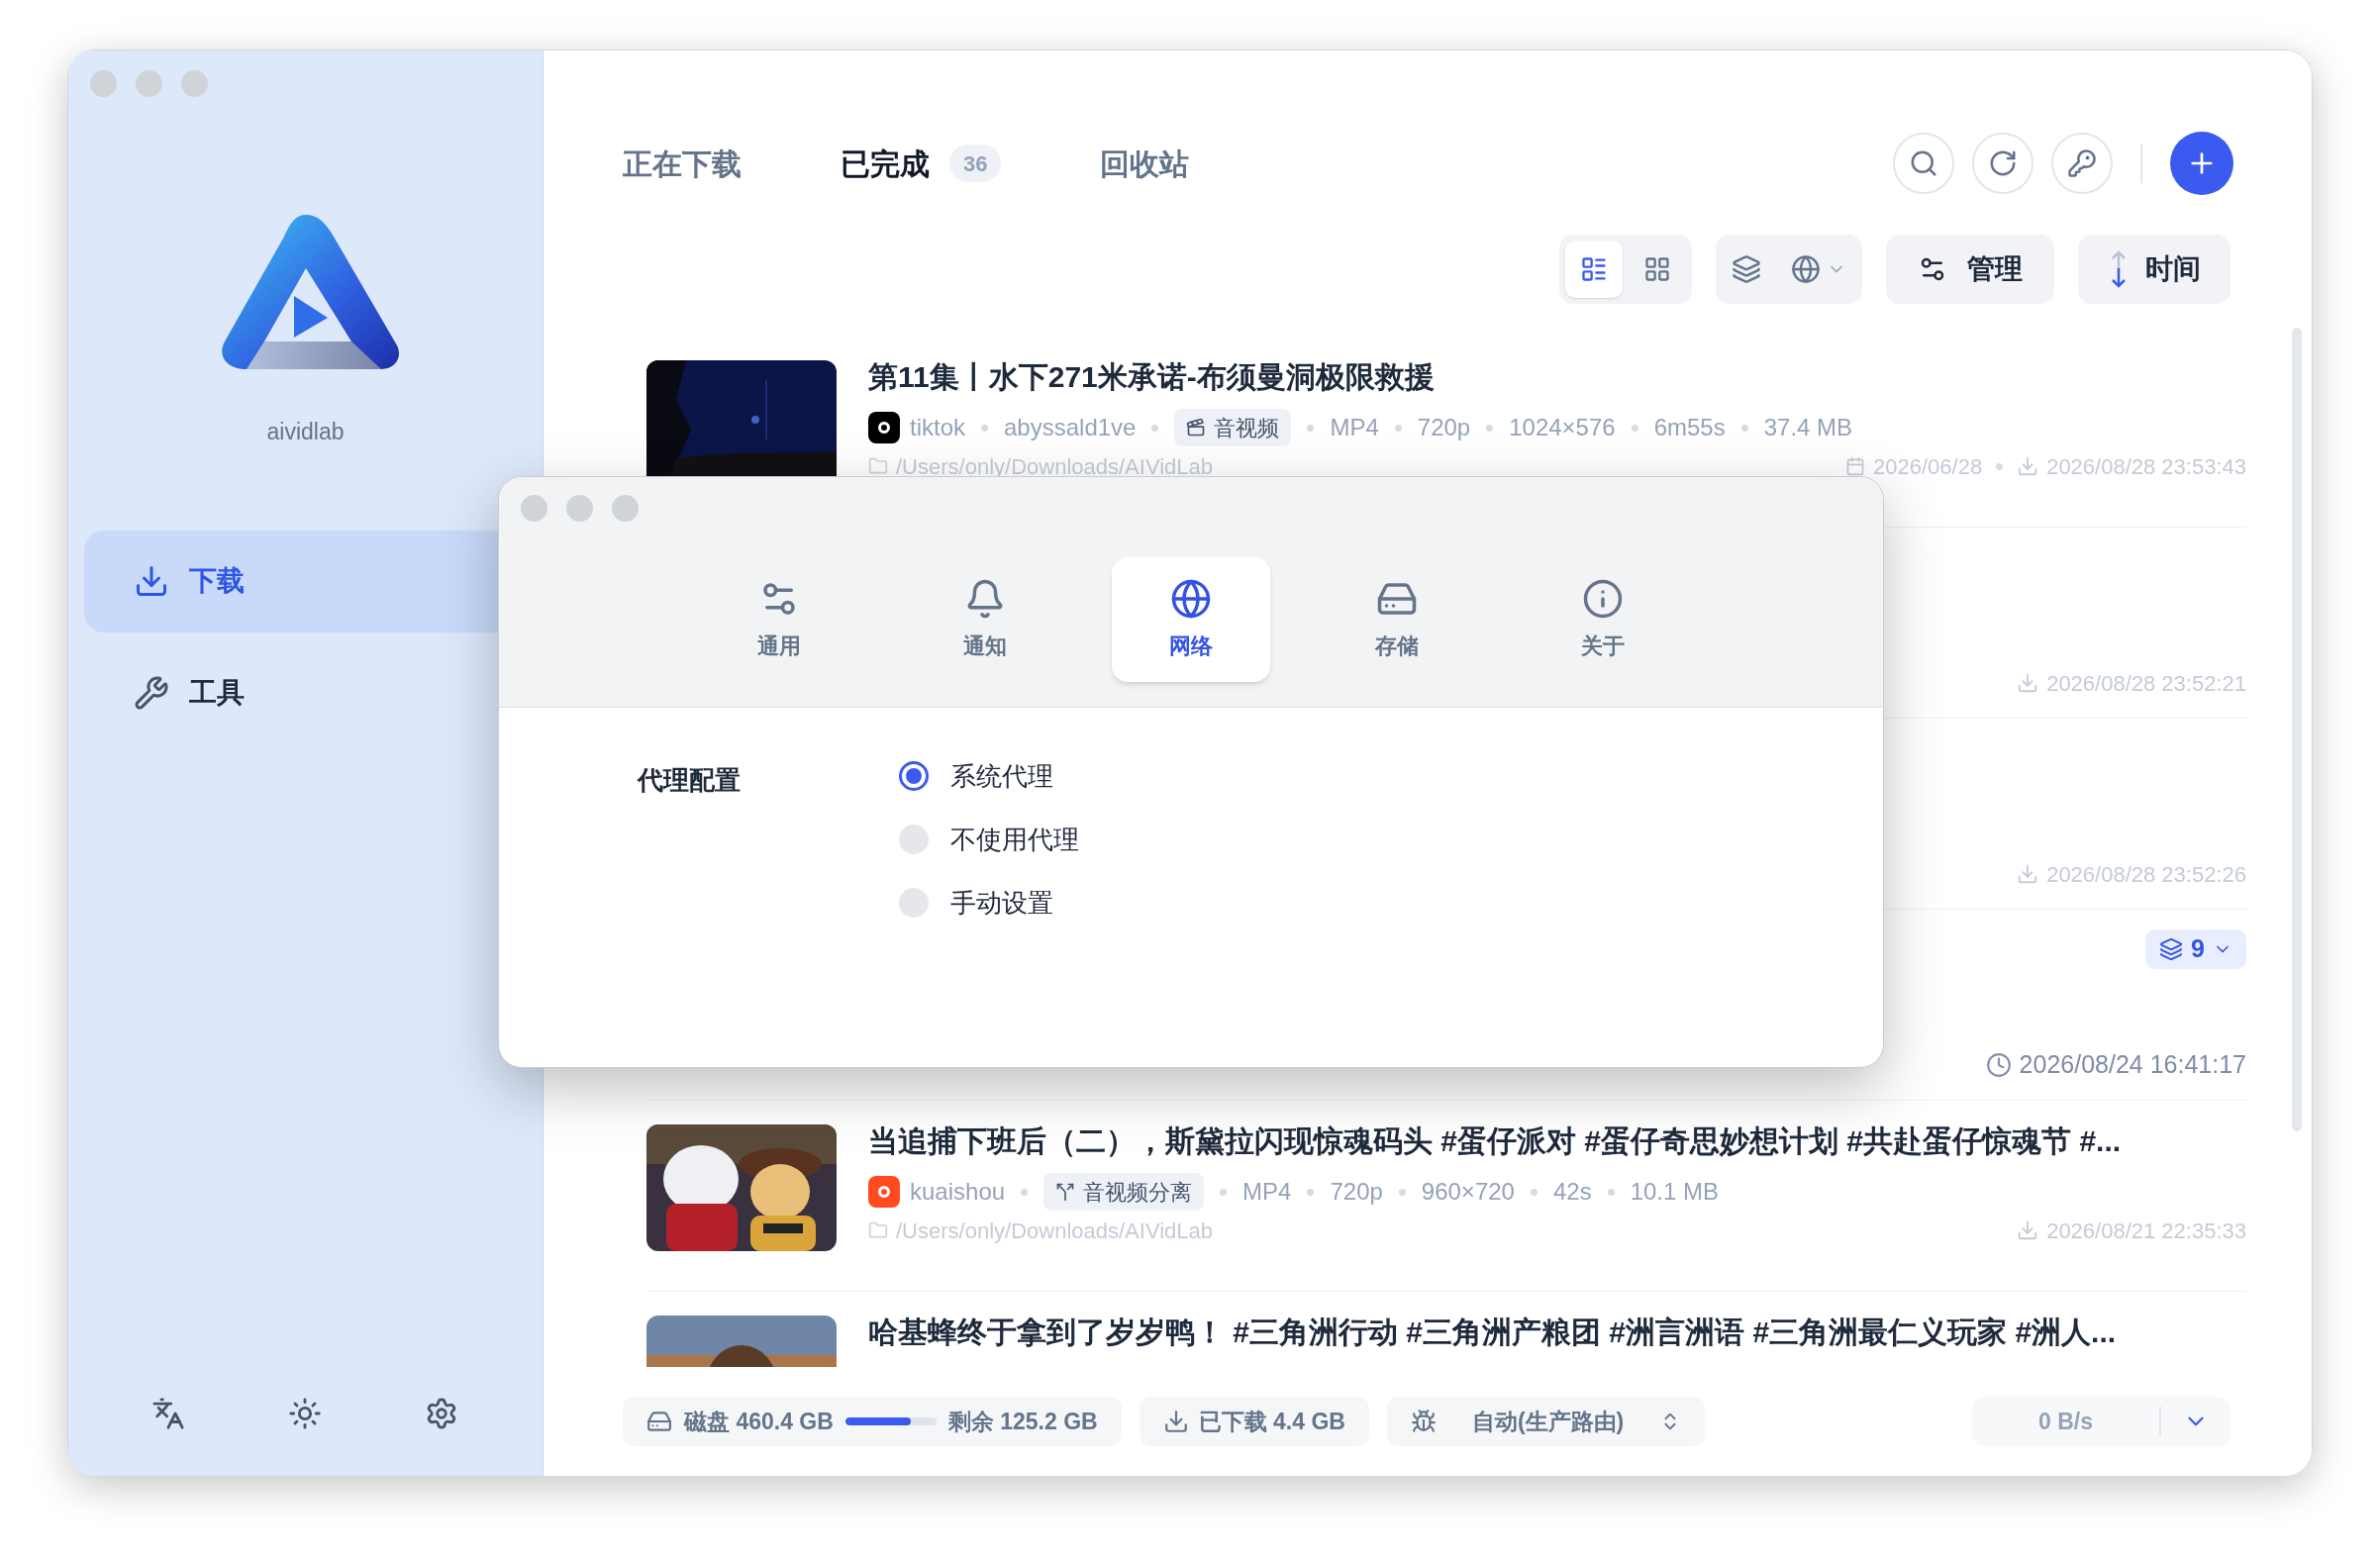 This screenshot has width=2380, height=1560. Describe the element at coordinates (659, 1421) in the screenshot. I see `drive-icon` at that location.